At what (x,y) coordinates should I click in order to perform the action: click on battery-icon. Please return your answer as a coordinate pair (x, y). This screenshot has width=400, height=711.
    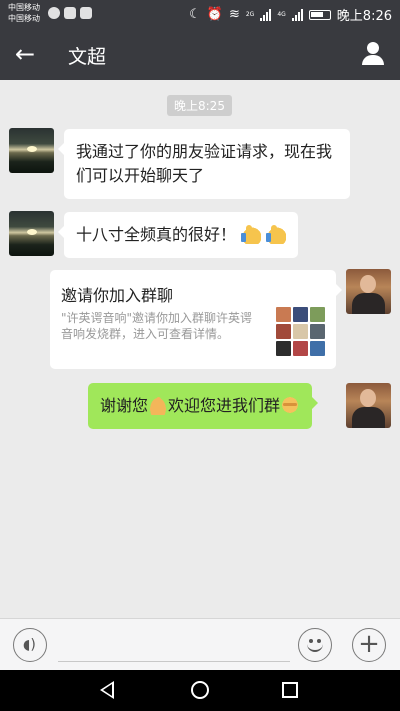
    Looking at the image, I should click on (319, 14).